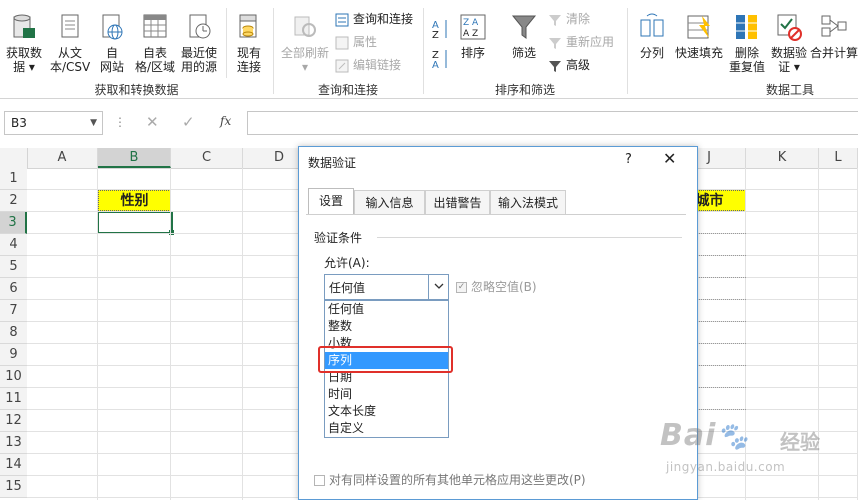 This screenshot has height=500, width=858. What do you see at coordinates (13, 465) in the screenshot?
I see `row-header-14: 14` at bounding box center [13, 465].